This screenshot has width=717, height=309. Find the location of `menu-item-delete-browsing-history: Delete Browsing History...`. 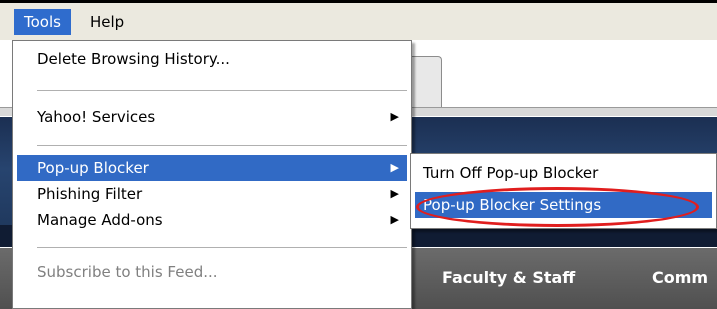

menu-item-delete-browsing-history: Delete Browsing History... is located at coordinates (212, 59).